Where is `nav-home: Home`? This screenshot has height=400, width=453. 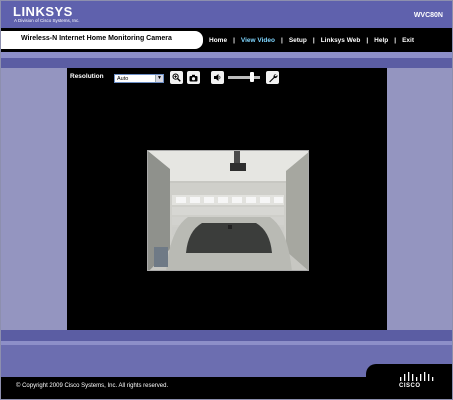 nav-home: Home is located at coordinates (218, 40).